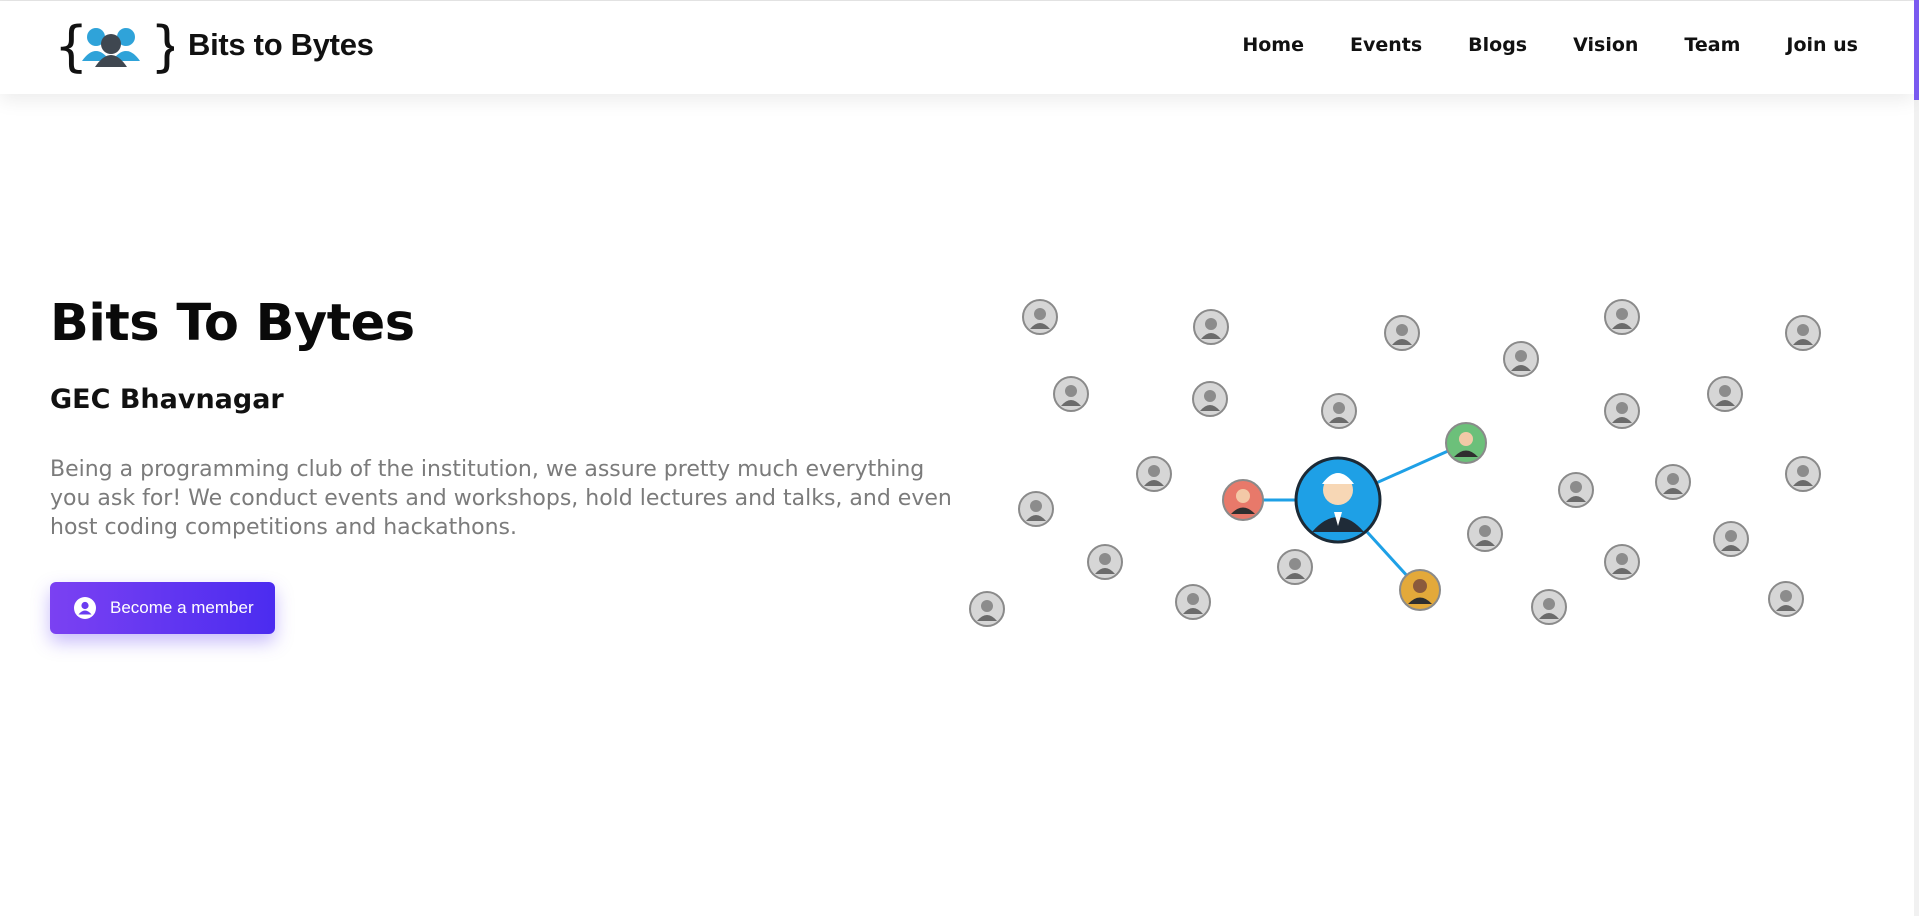  I want to click on nav-team: Team, so click(1712, 45).